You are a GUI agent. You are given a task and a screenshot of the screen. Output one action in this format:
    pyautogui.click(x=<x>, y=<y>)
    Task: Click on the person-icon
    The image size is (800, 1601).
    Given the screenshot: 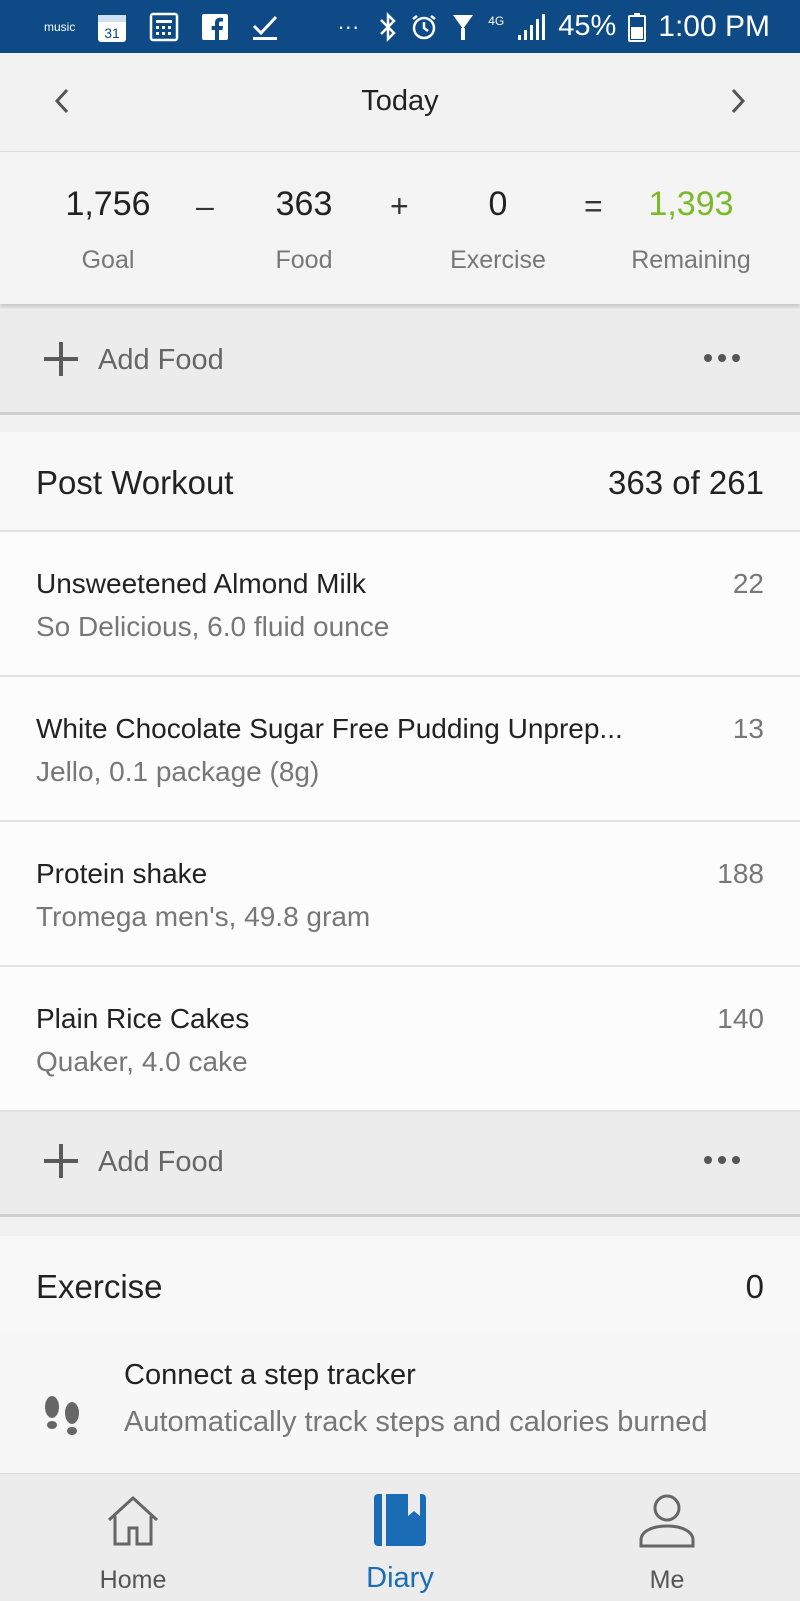 What is the action you would take?
    pyautogui.click(x=667, y=1521)
    